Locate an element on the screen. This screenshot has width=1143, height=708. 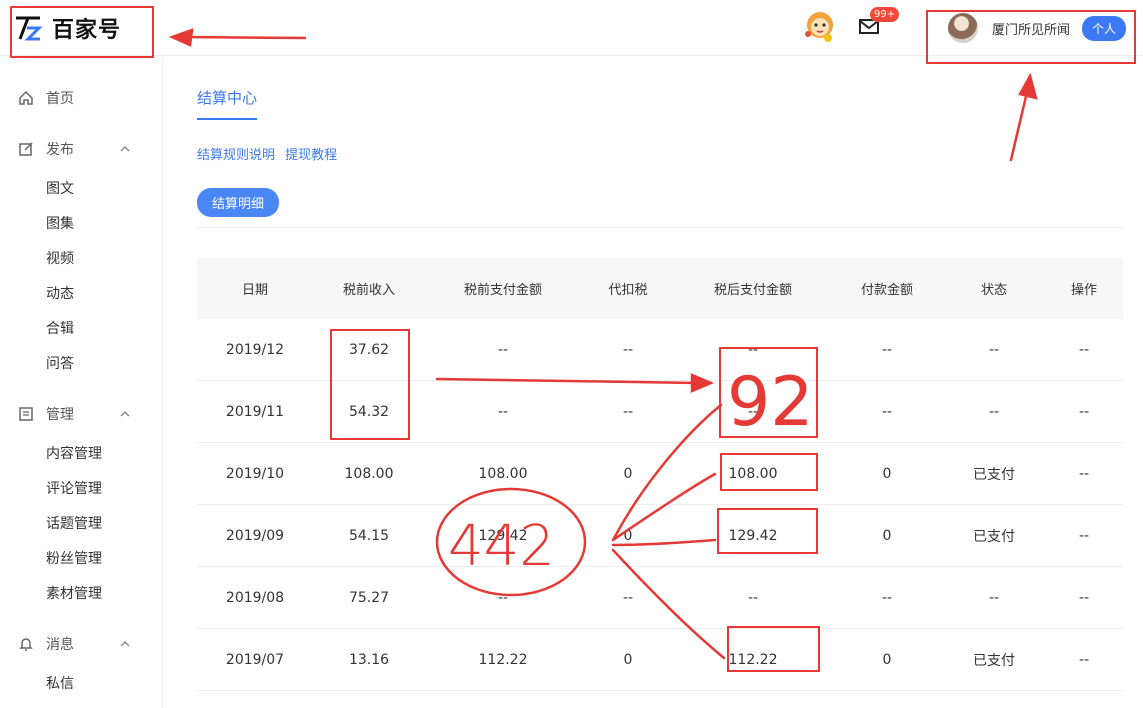
handwritten-92: 92 is located at coordinates (770, 402).